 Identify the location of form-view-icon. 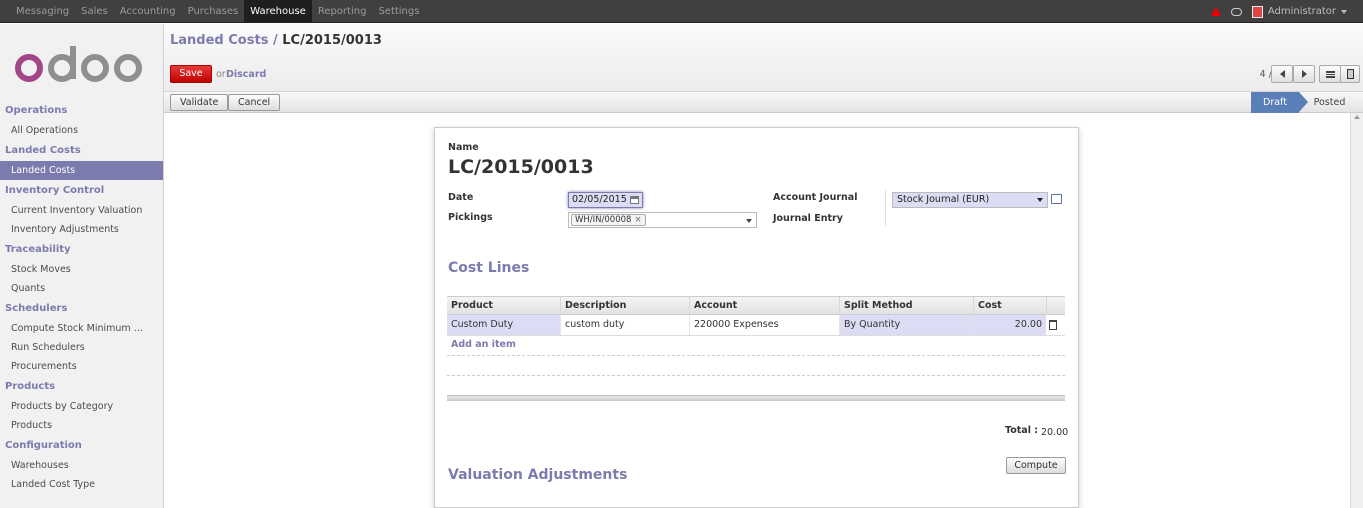
(1350, 74).